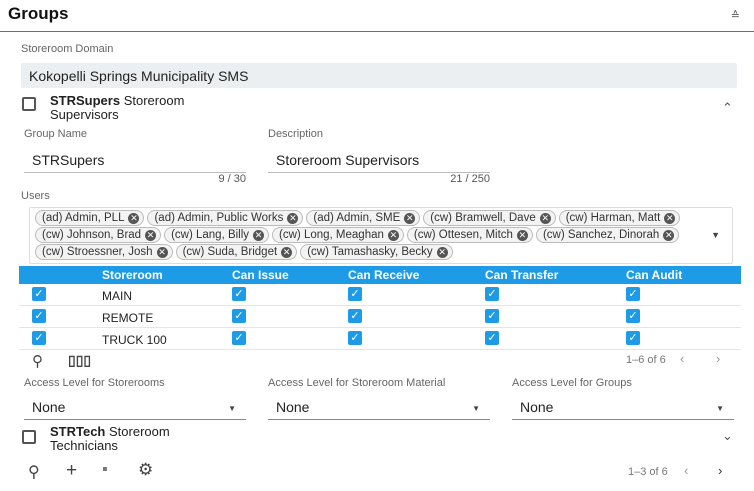 Image resolution: width=754 pixels, height=491 pixels. I want to click on user-chip-label: (cw) Lang, Billy, so click(210, 235).